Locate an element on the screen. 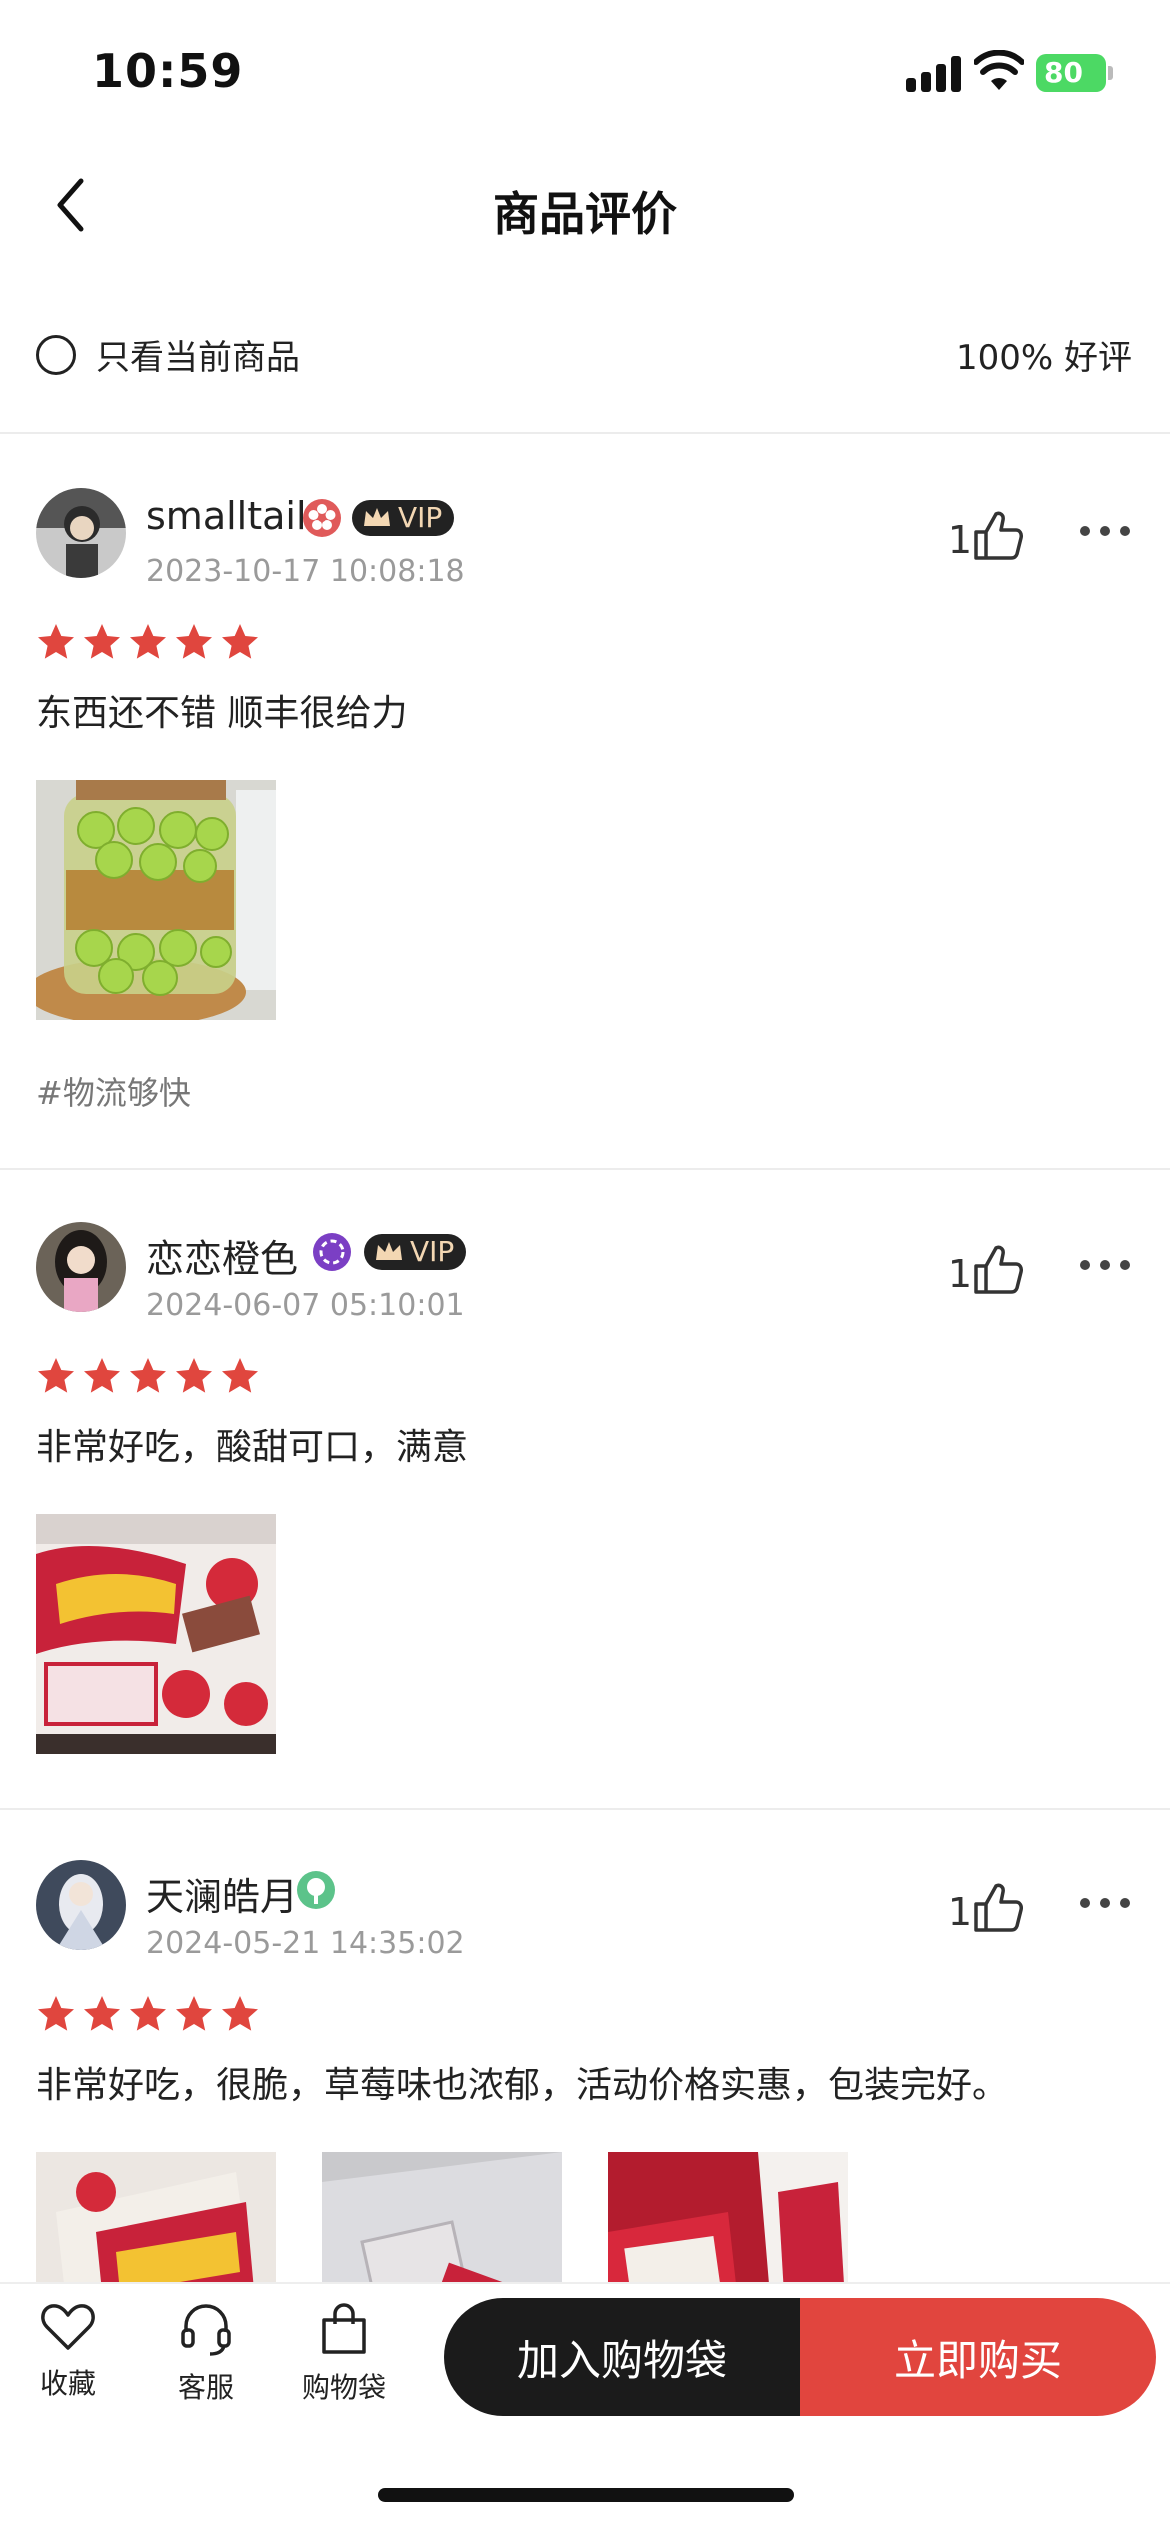  heart-icon is located at coordinates (68, 2327).